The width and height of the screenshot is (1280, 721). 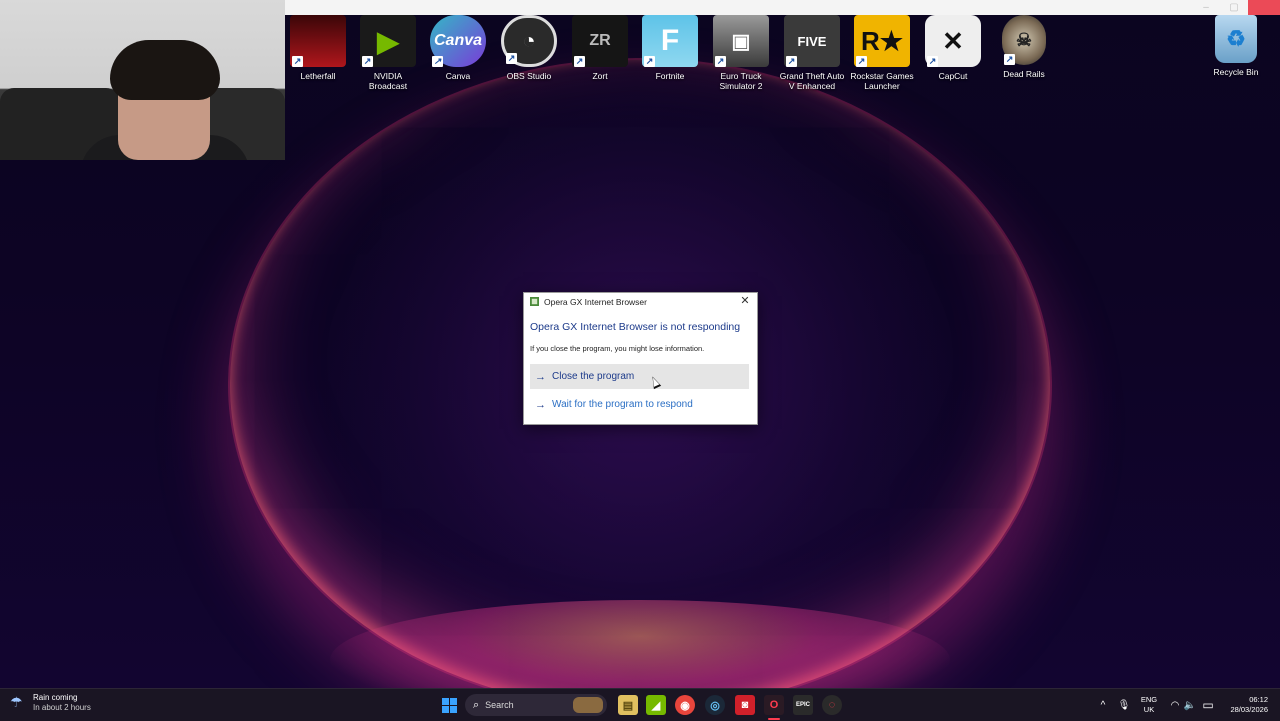 I want to click on window-close-button, so click(x=1264, y=7).